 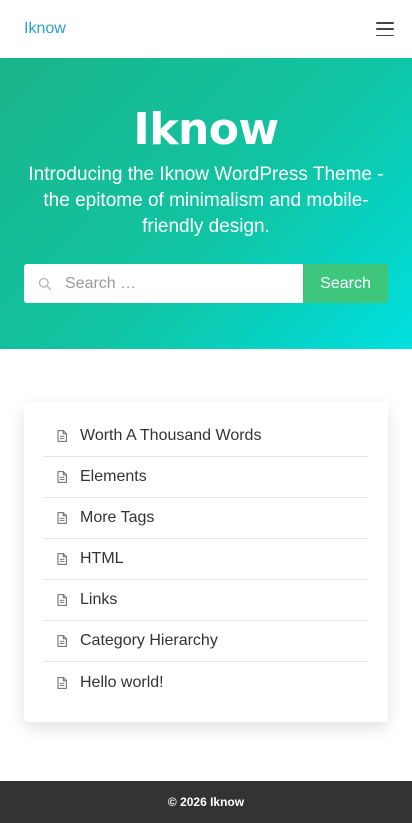 I want to click on site-brand-link: Iknow, so click(x=45, y=29).